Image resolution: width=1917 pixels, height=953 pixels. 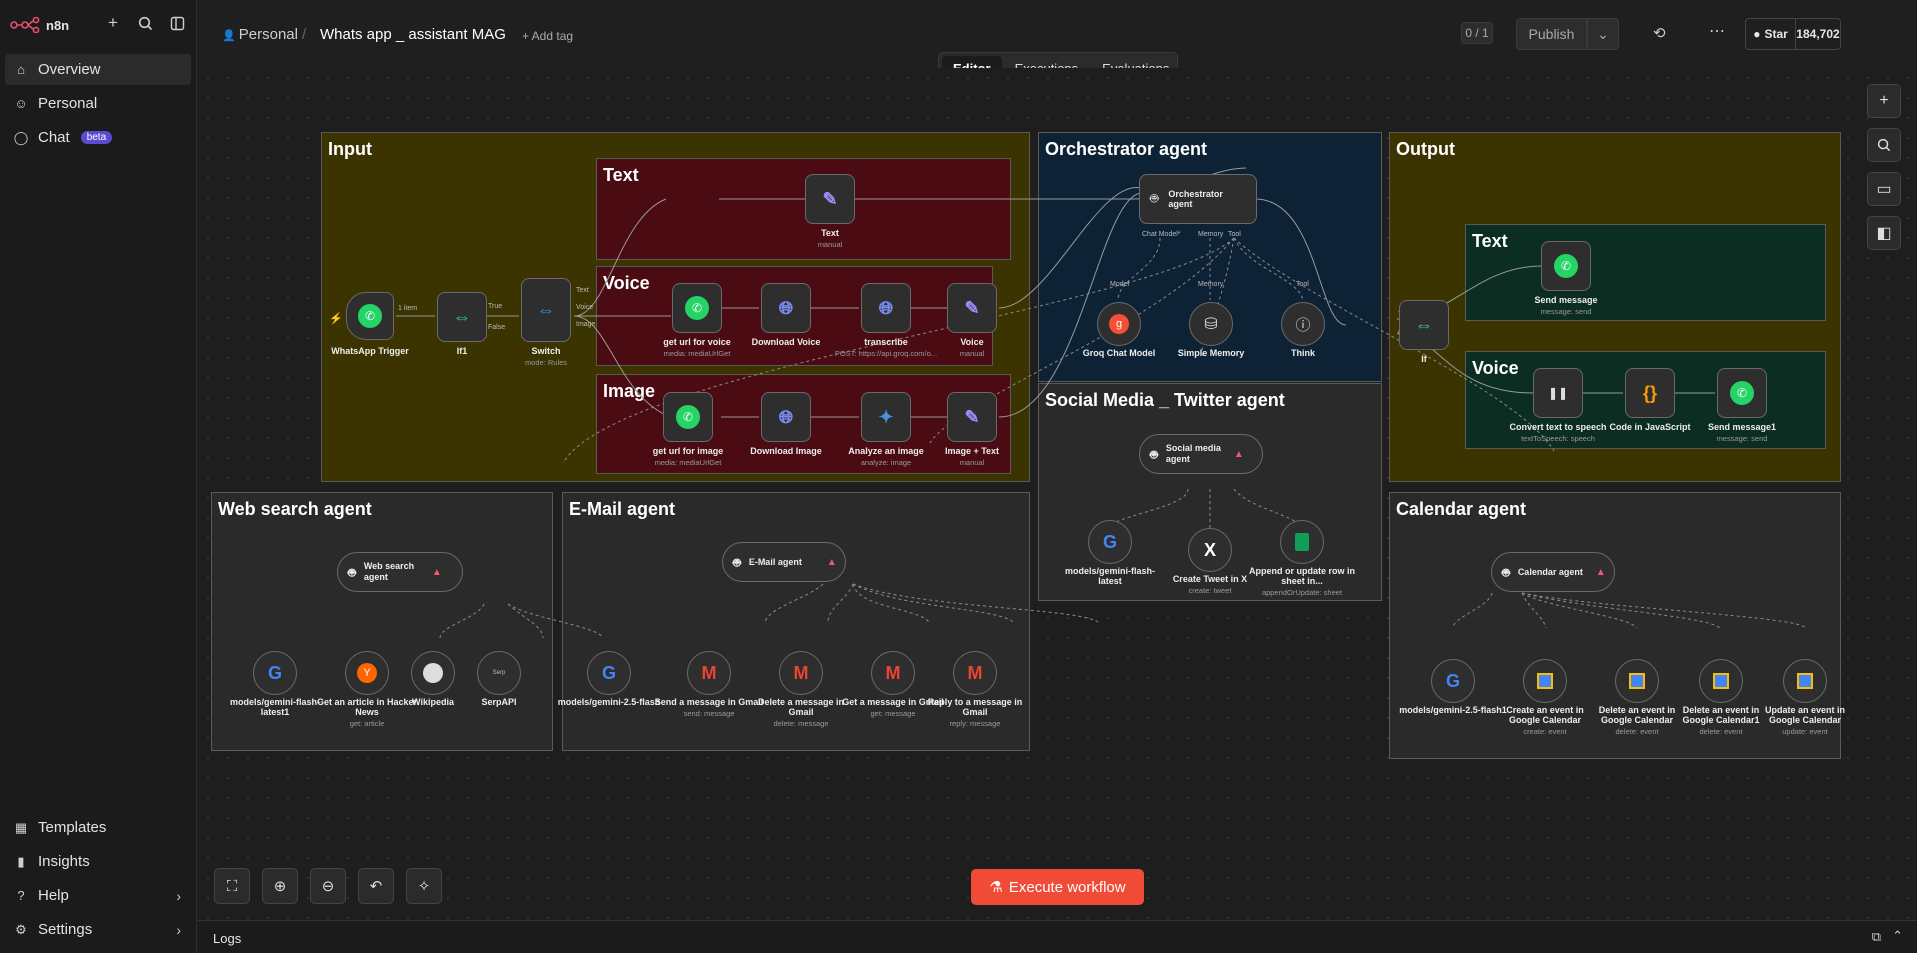 What do you see at coordinates (1302, 542) in the screenshot?
I see `append-row-sheet-node` at bounding box center [1302, 542].